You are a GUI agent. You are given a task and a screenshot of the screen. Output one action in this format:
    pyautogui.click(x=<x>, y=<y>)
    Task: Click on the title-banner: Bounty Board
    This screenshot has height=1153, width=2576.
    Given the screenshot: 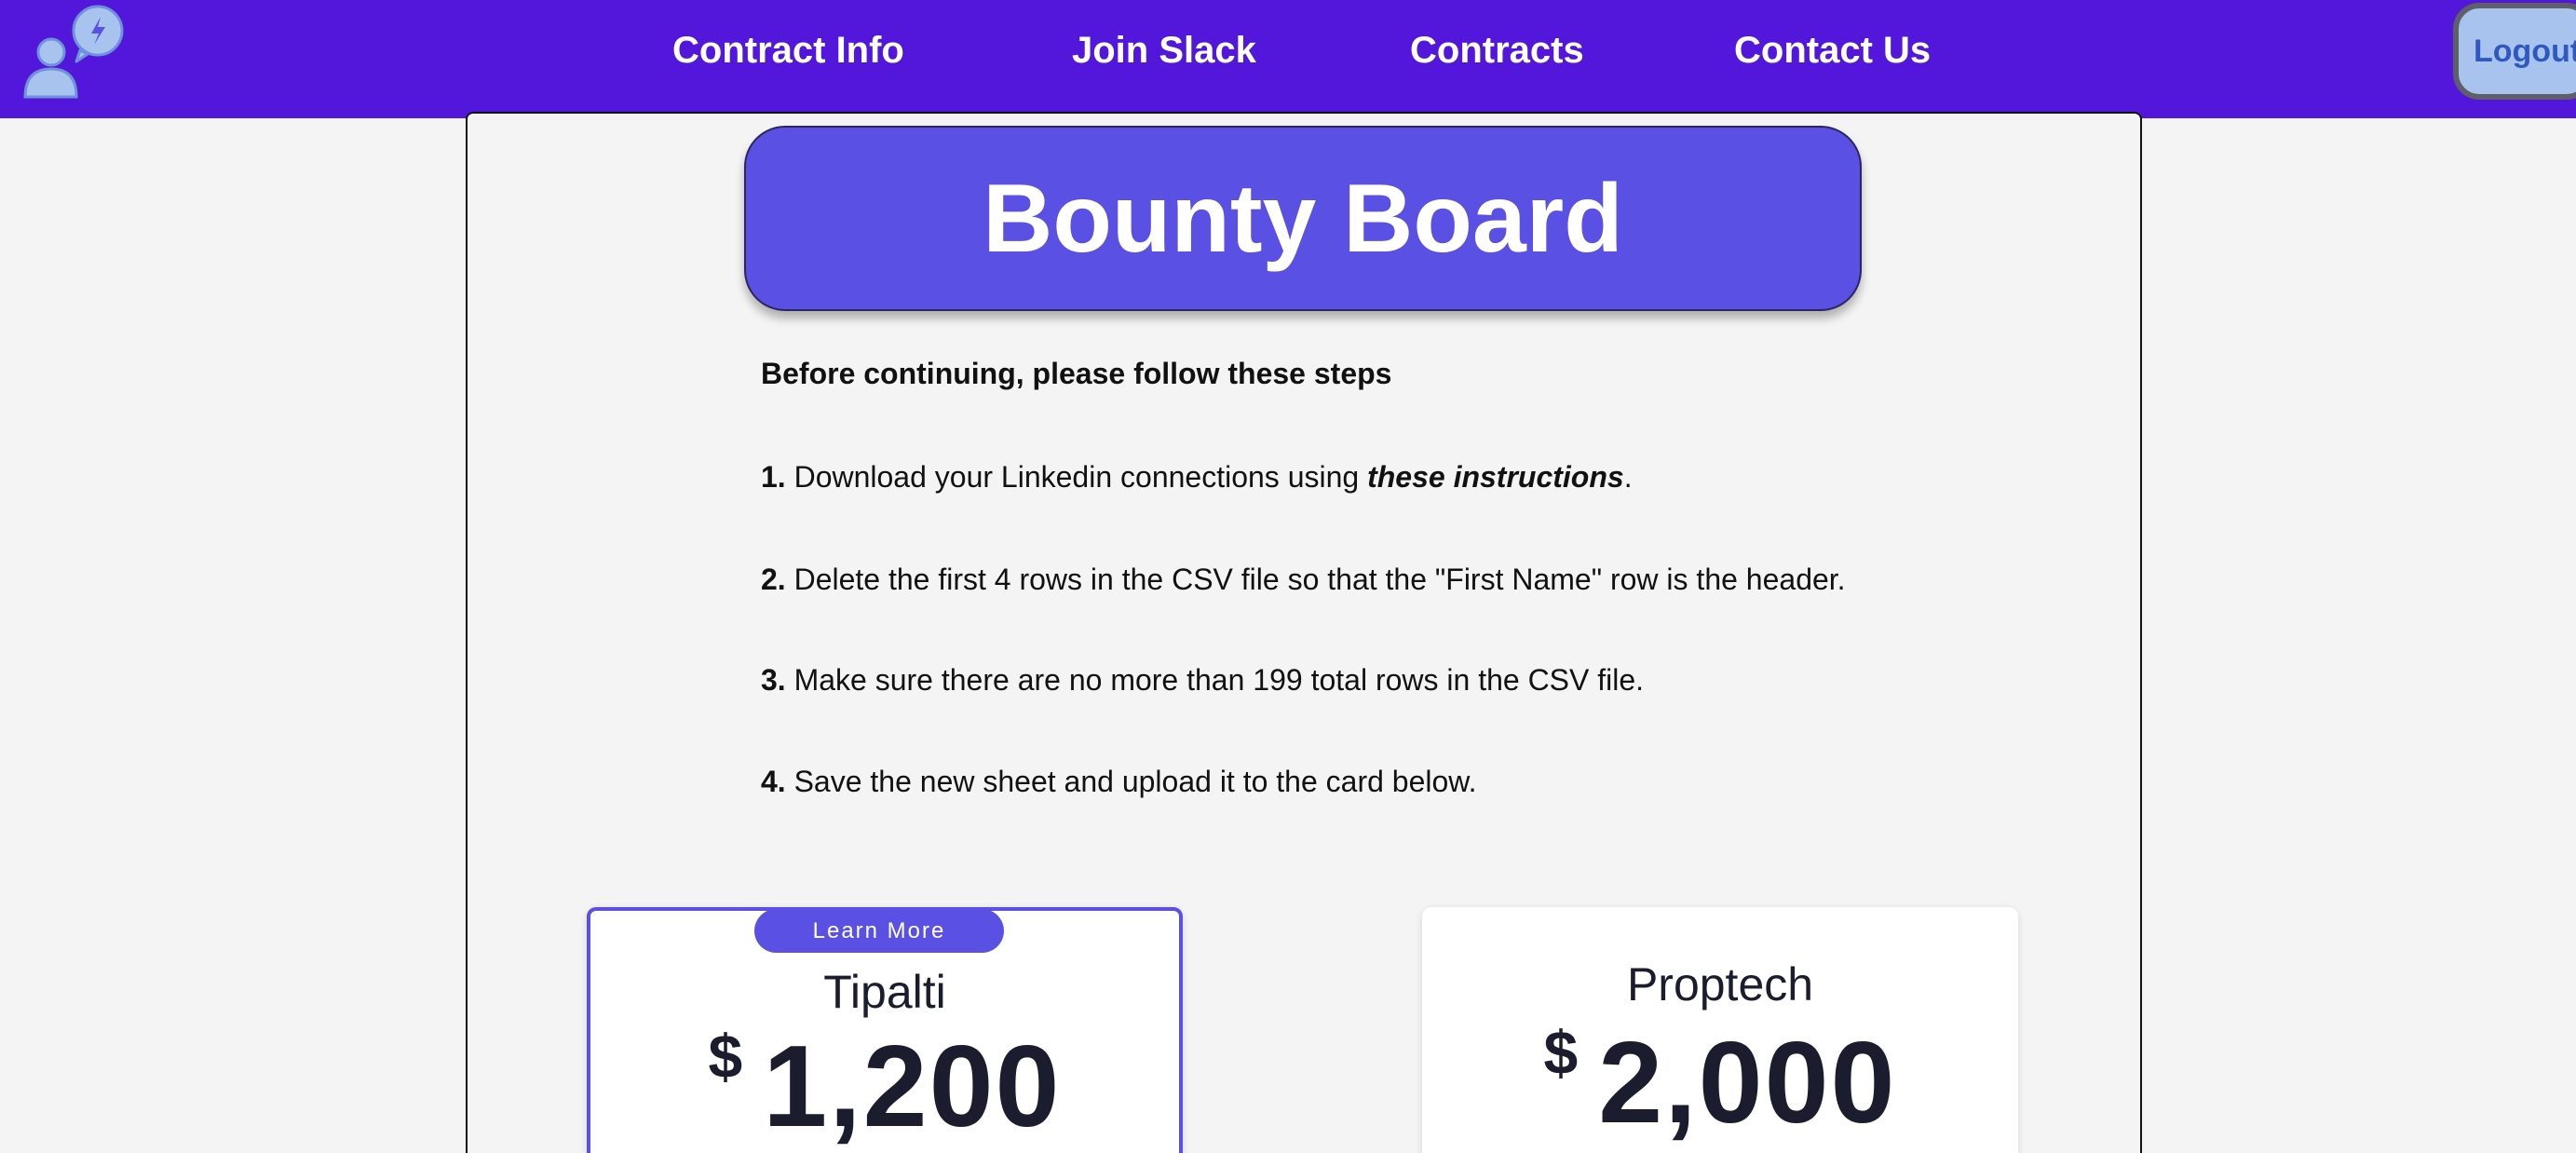 What is the action you would take?
    pyautogui.click(x=1303, y=218)
    